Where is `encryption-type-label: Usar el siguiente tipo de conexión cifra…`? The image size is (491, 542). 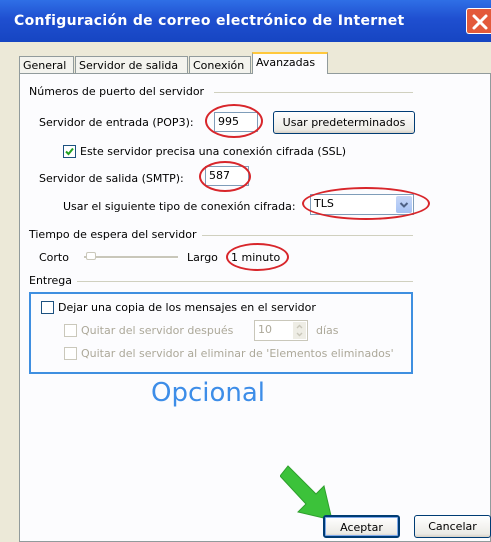
encryption-type-label: Usar el siguiente tipo de conexión cifra… is located at coordinates (179, 206).